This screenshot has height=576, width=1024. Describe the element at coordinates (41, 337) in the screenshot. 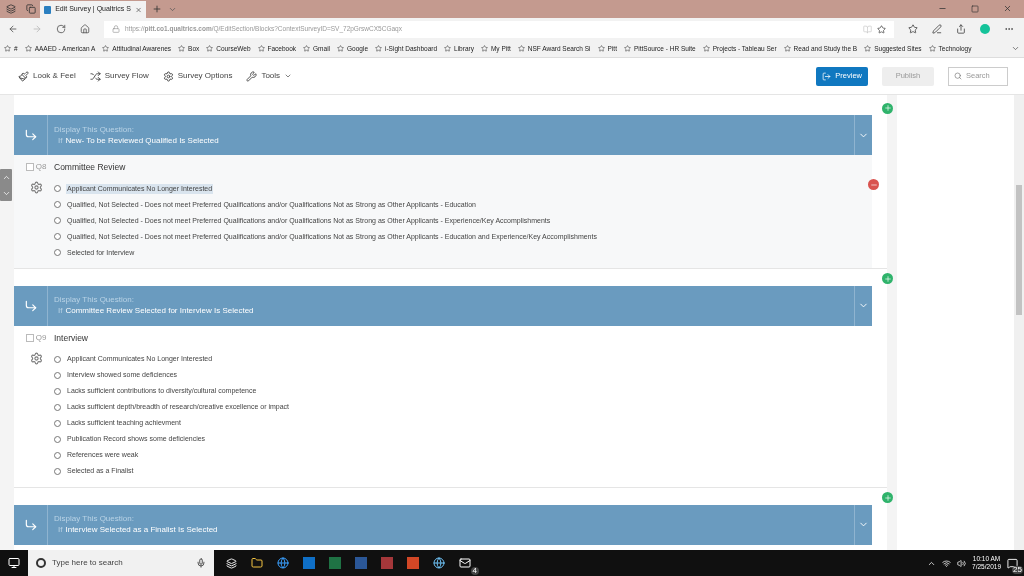

I see `question-number: Q9` at that location.